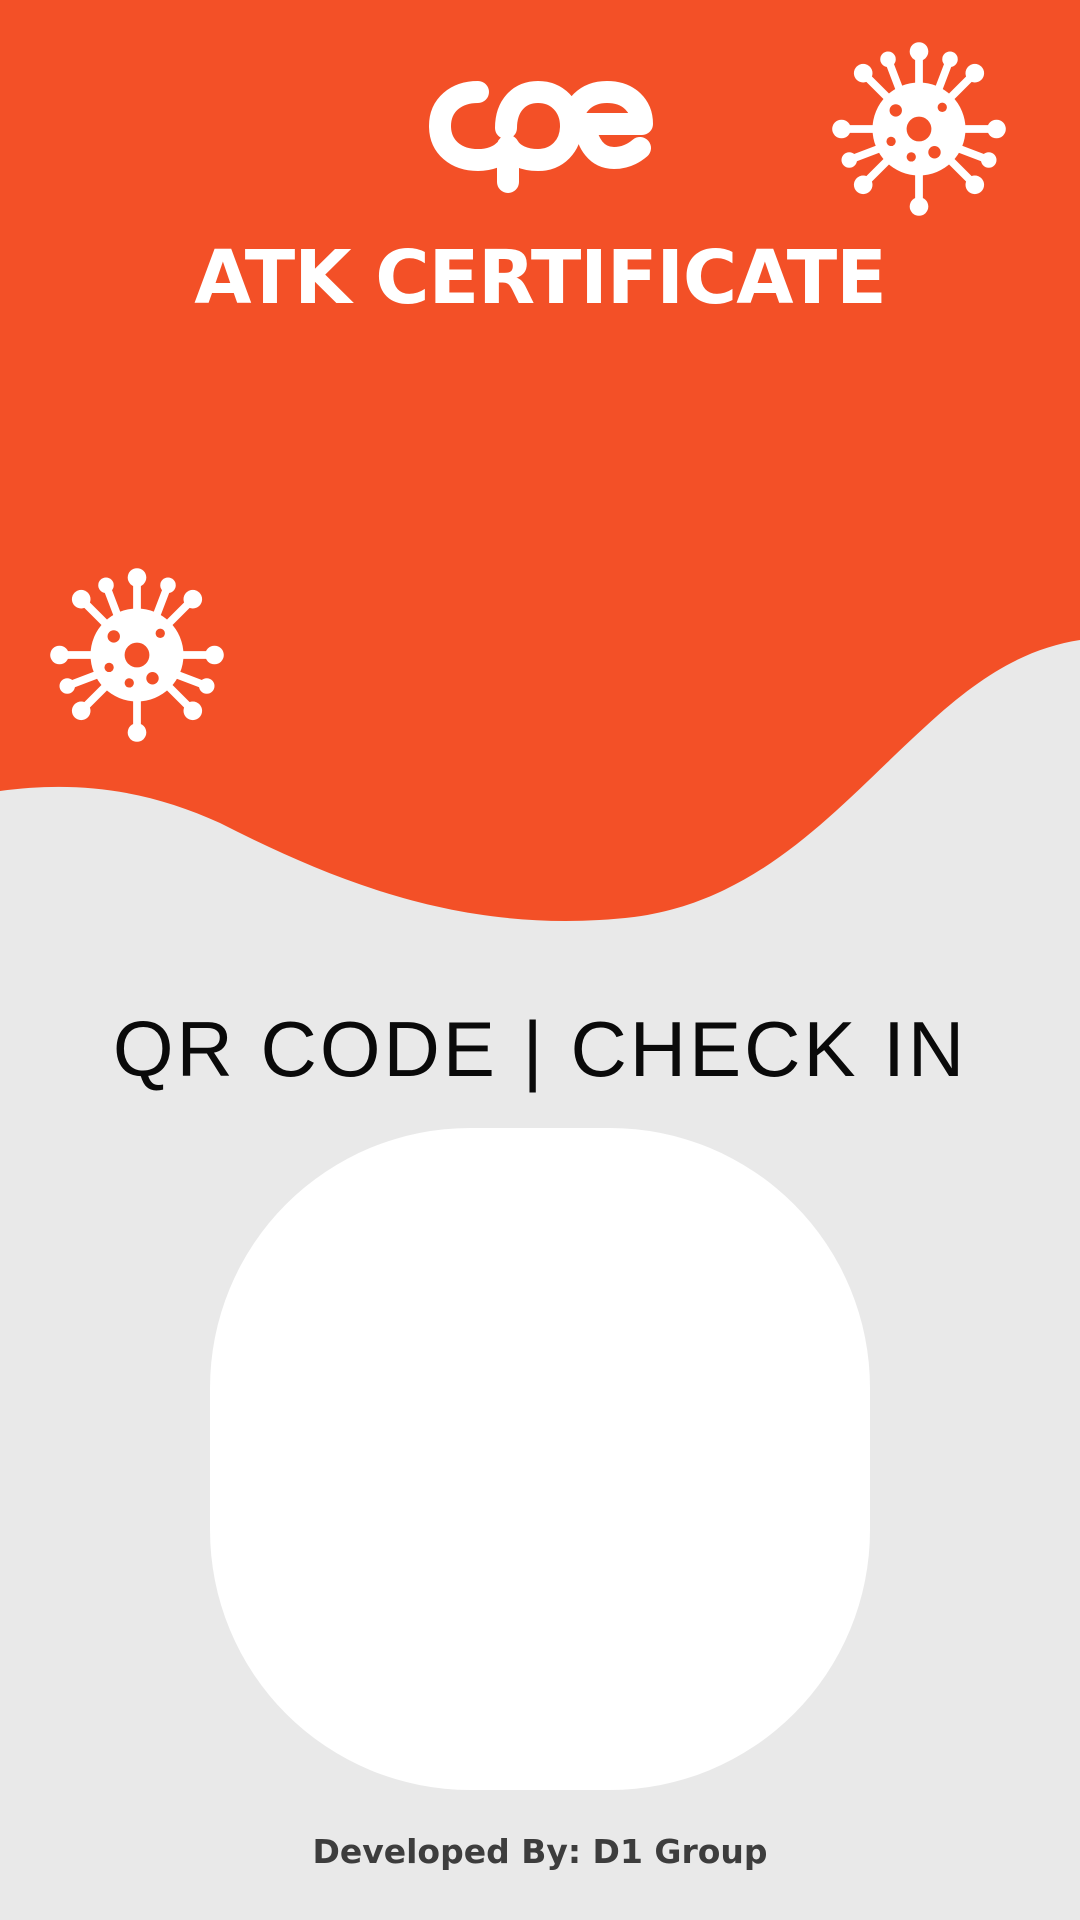 The height and width of the screenshot is (1920, 1080). What do you see at coordinates (540, 278) in the screenshot?
I see `certificate-title: ATK CERTIFICATE` at bounding box center [540, 278].